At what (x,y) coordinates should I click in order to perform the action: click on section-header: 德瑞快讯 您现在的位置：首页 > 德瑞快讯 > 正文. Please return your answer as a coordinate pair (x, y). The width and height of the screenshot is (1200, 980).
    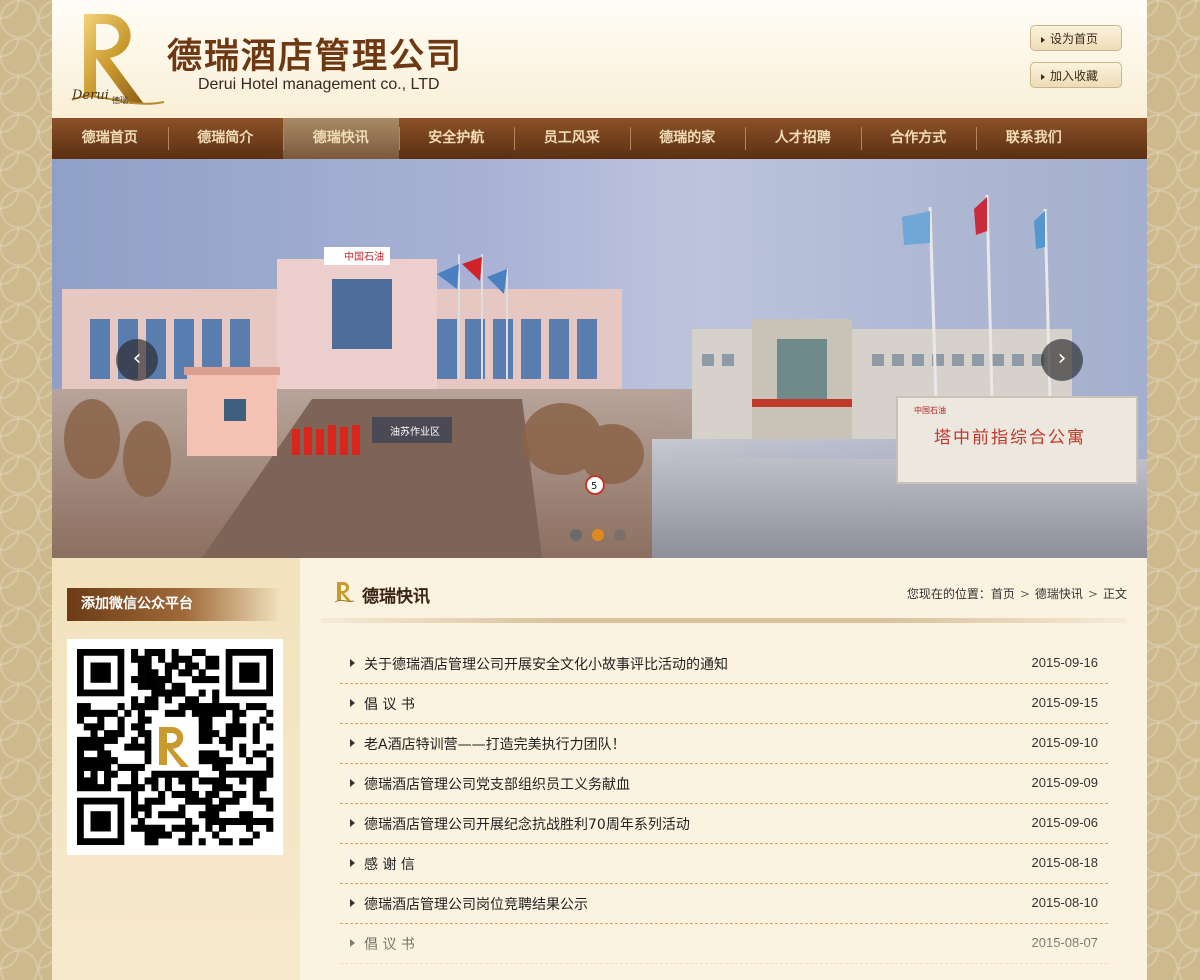
    Looking at the image, I should click on (723, 590).